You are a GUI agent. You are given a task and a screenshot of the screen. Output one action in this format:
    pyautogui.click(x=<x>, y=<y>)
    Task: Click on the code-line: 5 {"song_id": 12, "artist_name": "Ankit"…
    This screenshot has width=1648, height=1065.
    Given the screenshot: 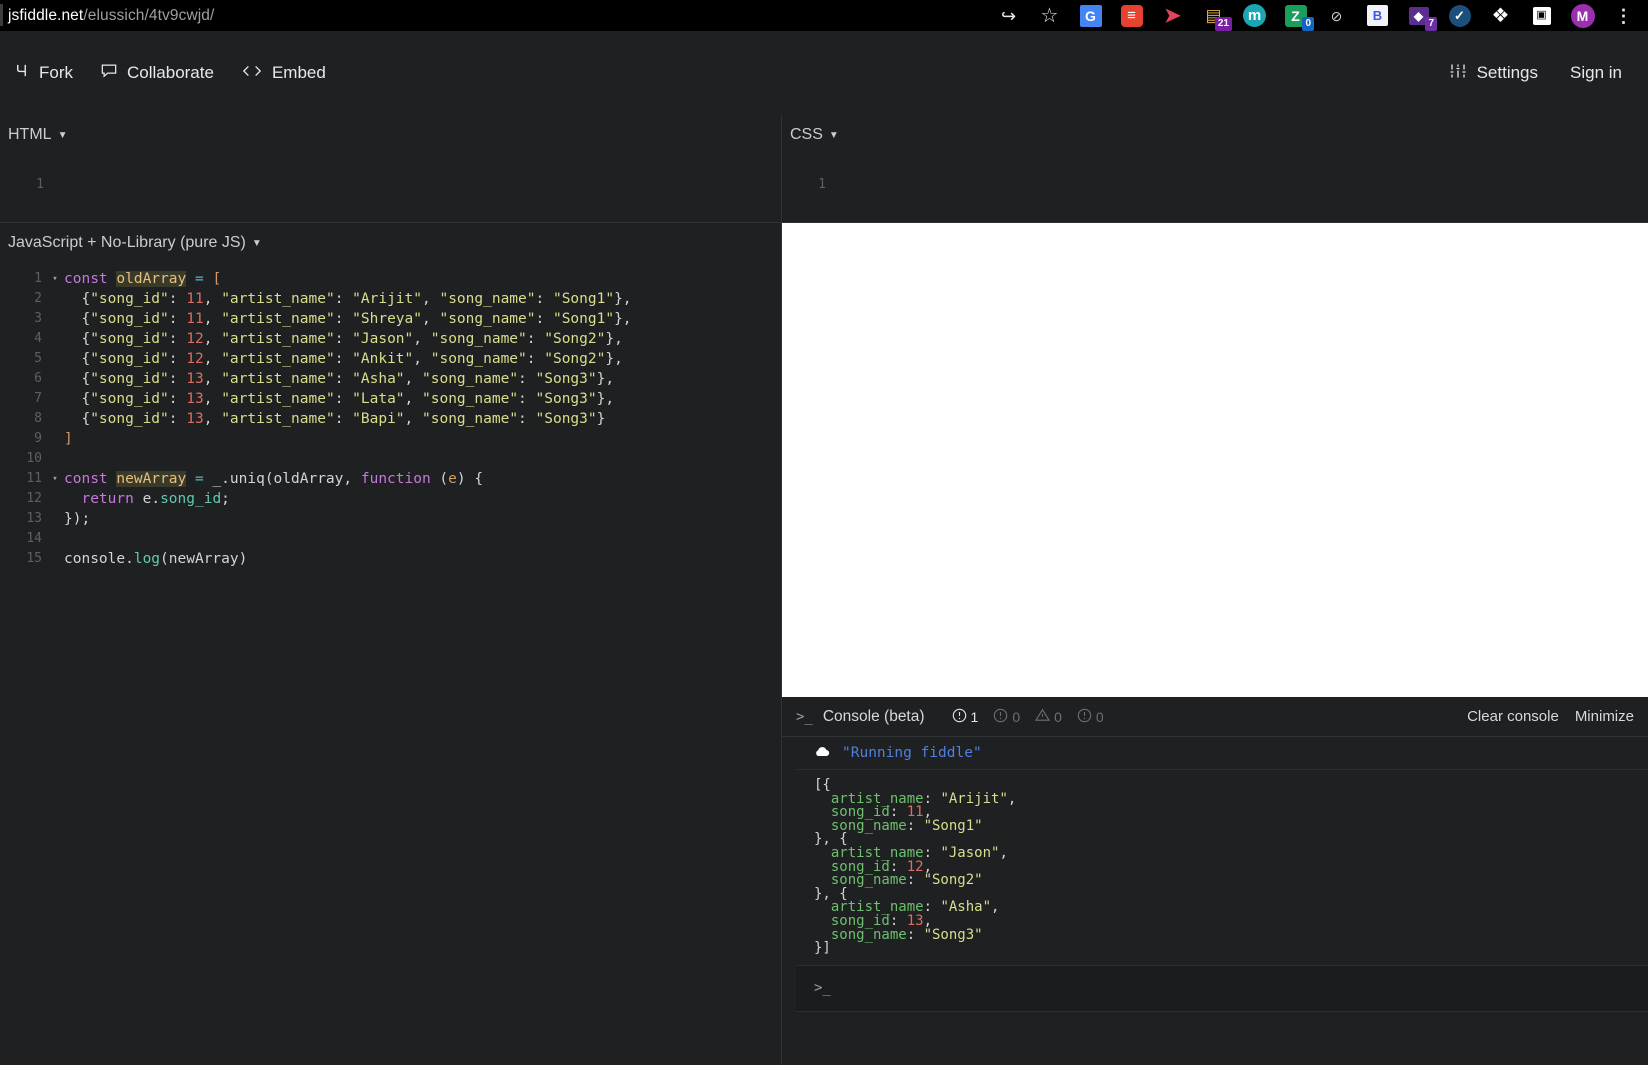 What is the action you would take?
    pyautogui.click(x=390, y=359)
    